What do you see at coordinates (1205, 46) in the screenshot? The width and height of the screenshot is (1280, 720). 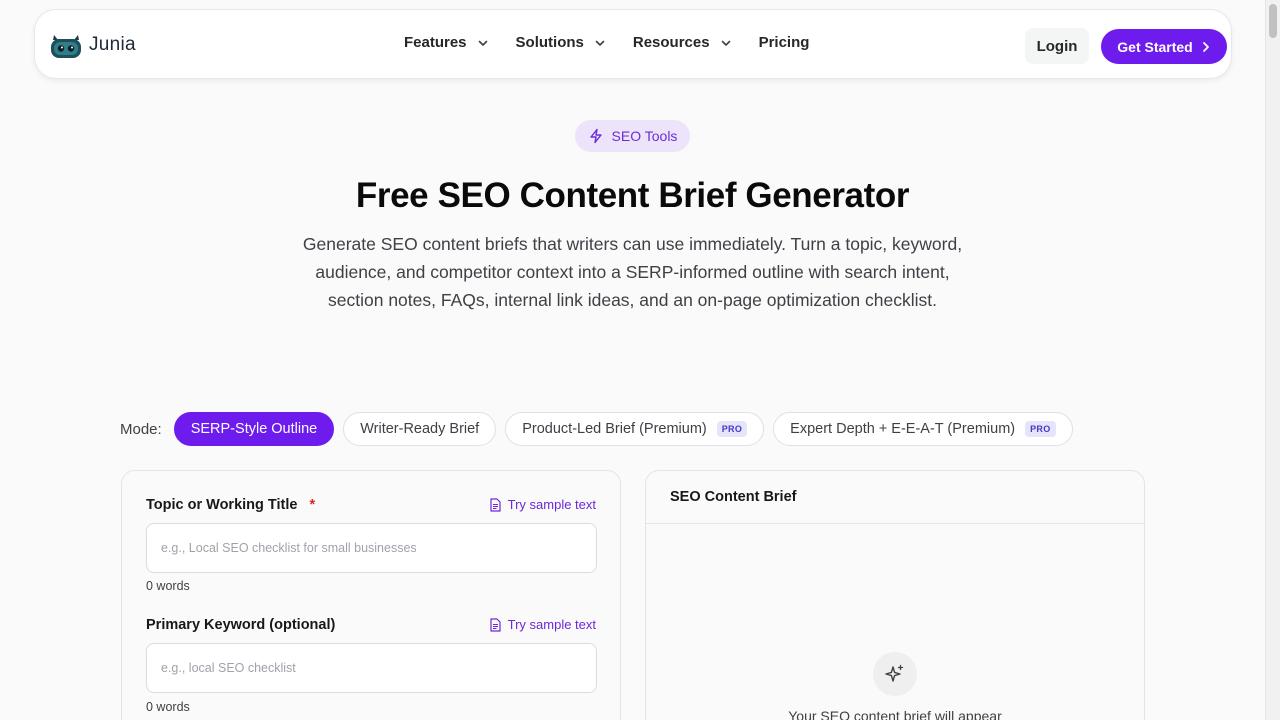 I see `chevron-right-icon` at bounding box center [1205, 46].